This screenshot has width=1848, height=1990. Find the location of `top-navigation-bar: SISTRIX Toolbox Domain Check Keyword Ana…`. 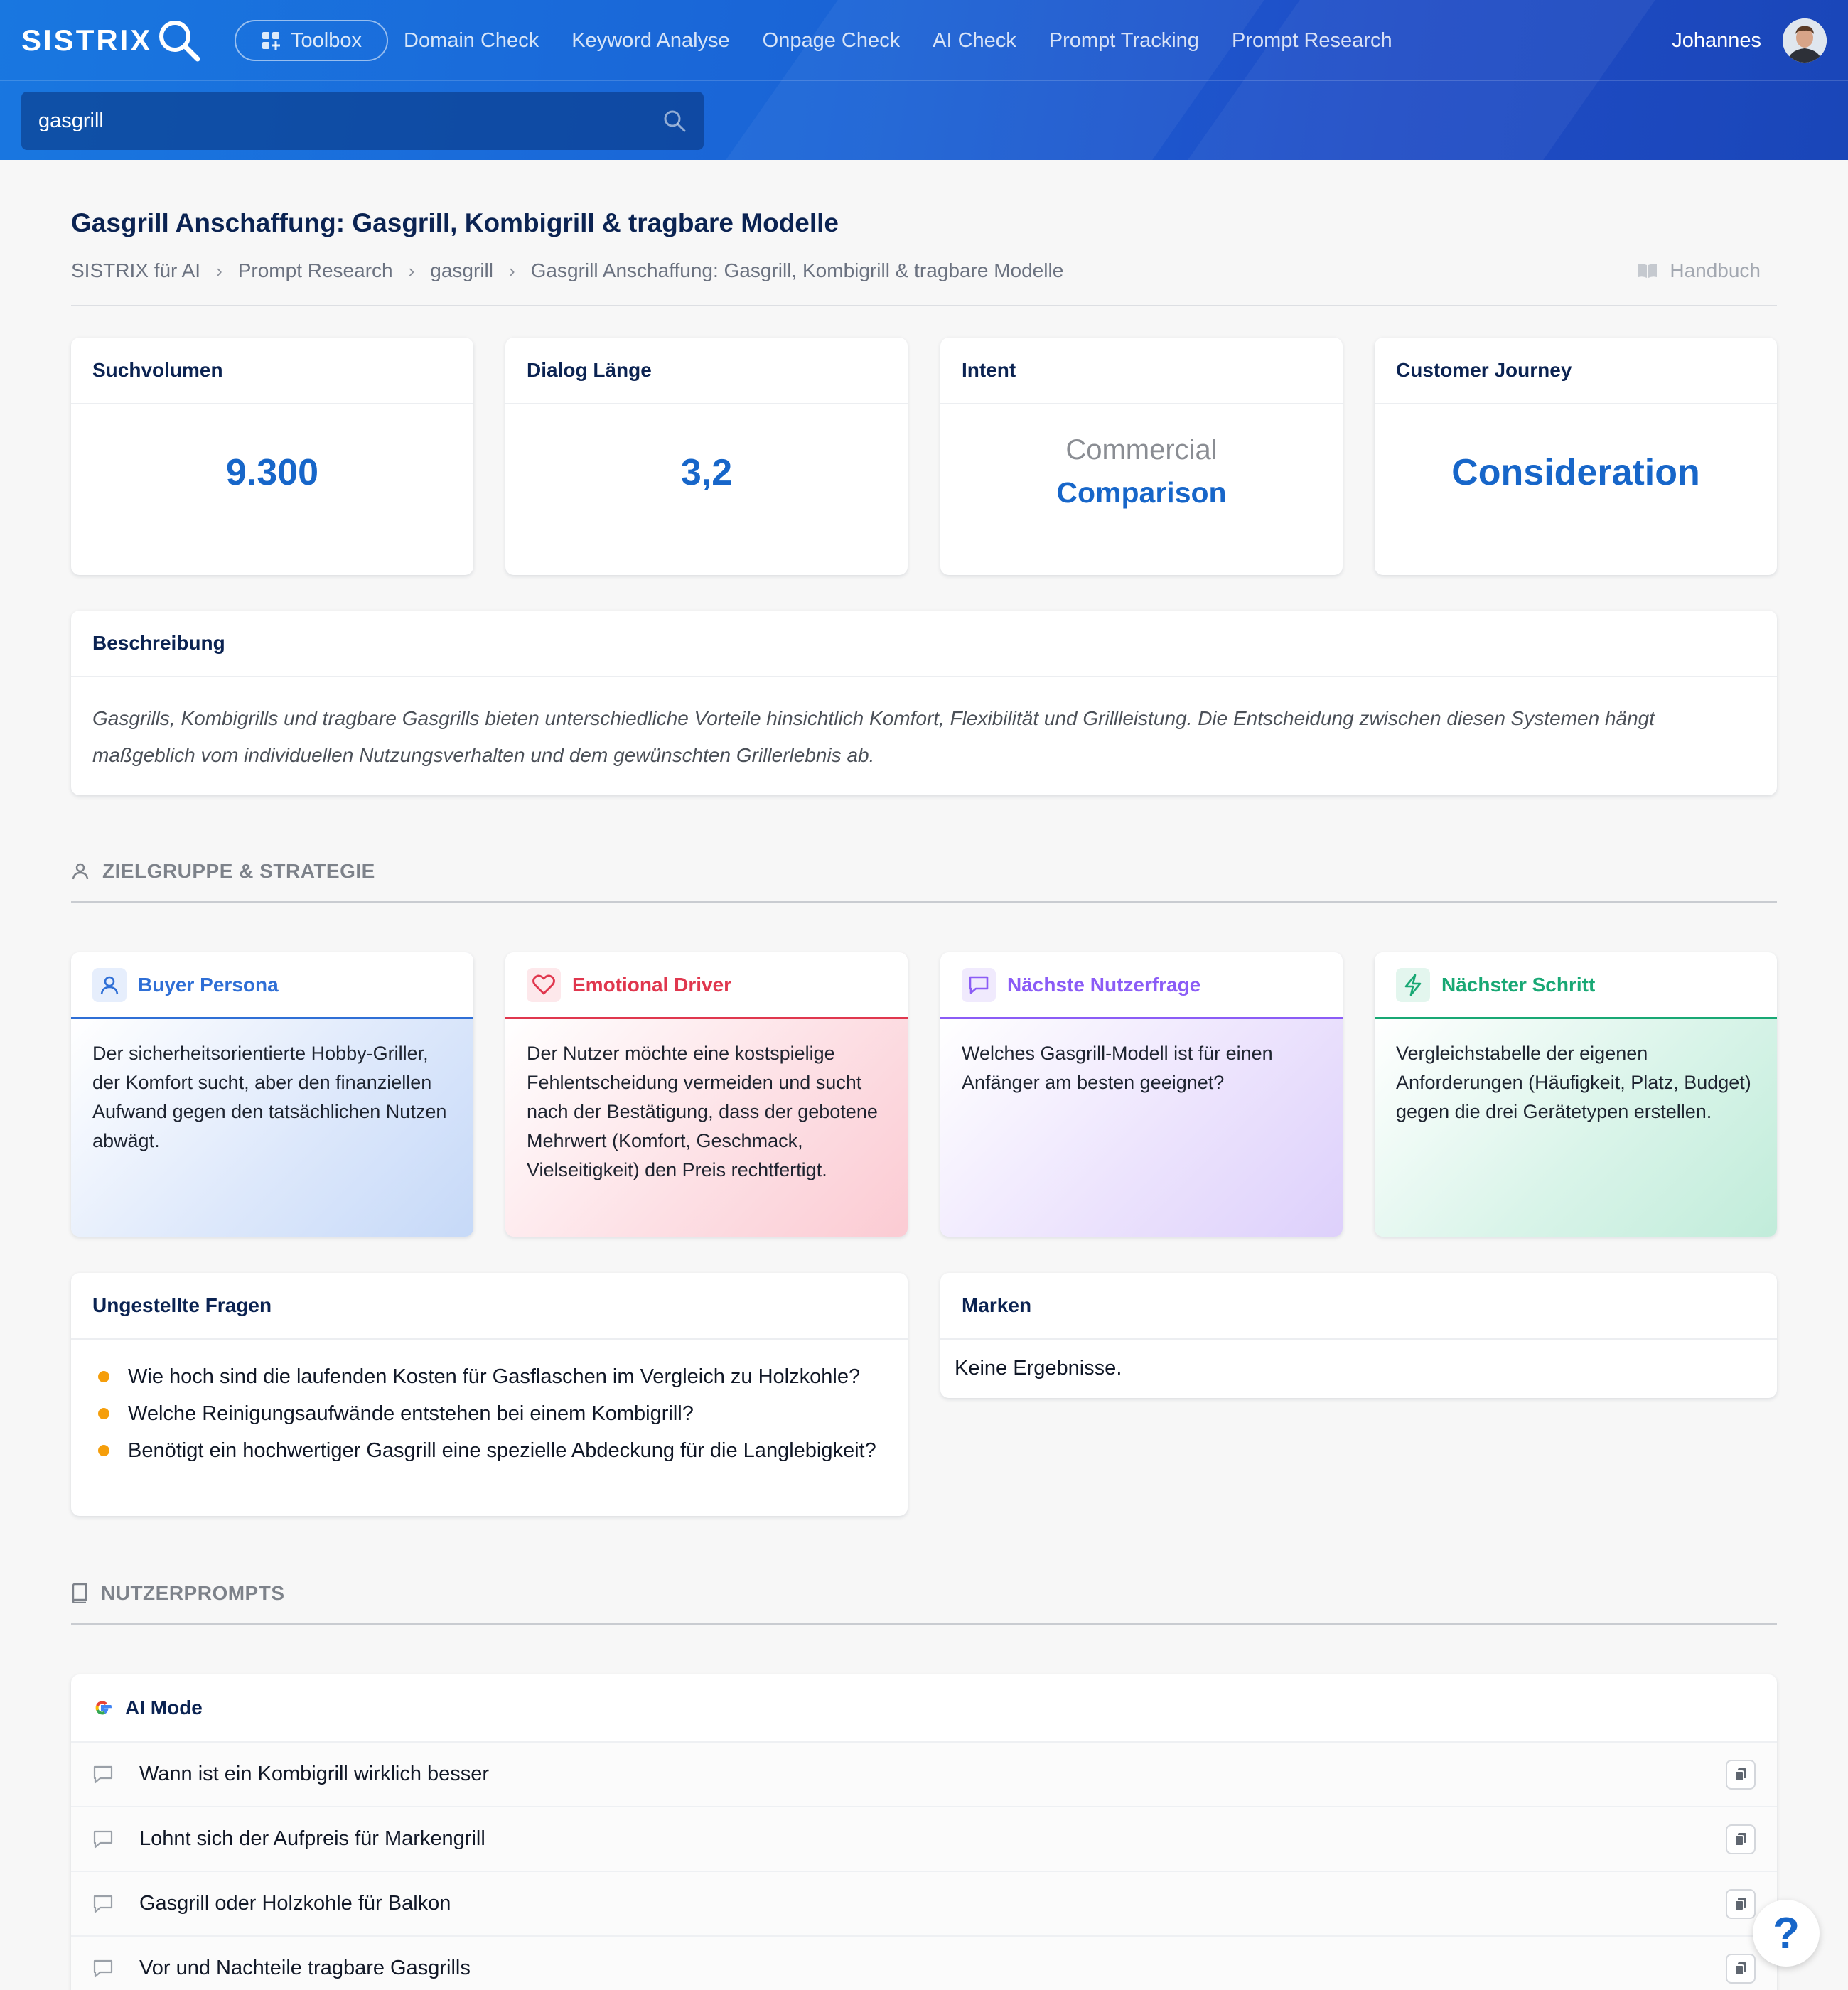

top-navigation-bar: SISTRIX Toolbox Domain Check Keyword Ana… is located at coordinates (924, 80).